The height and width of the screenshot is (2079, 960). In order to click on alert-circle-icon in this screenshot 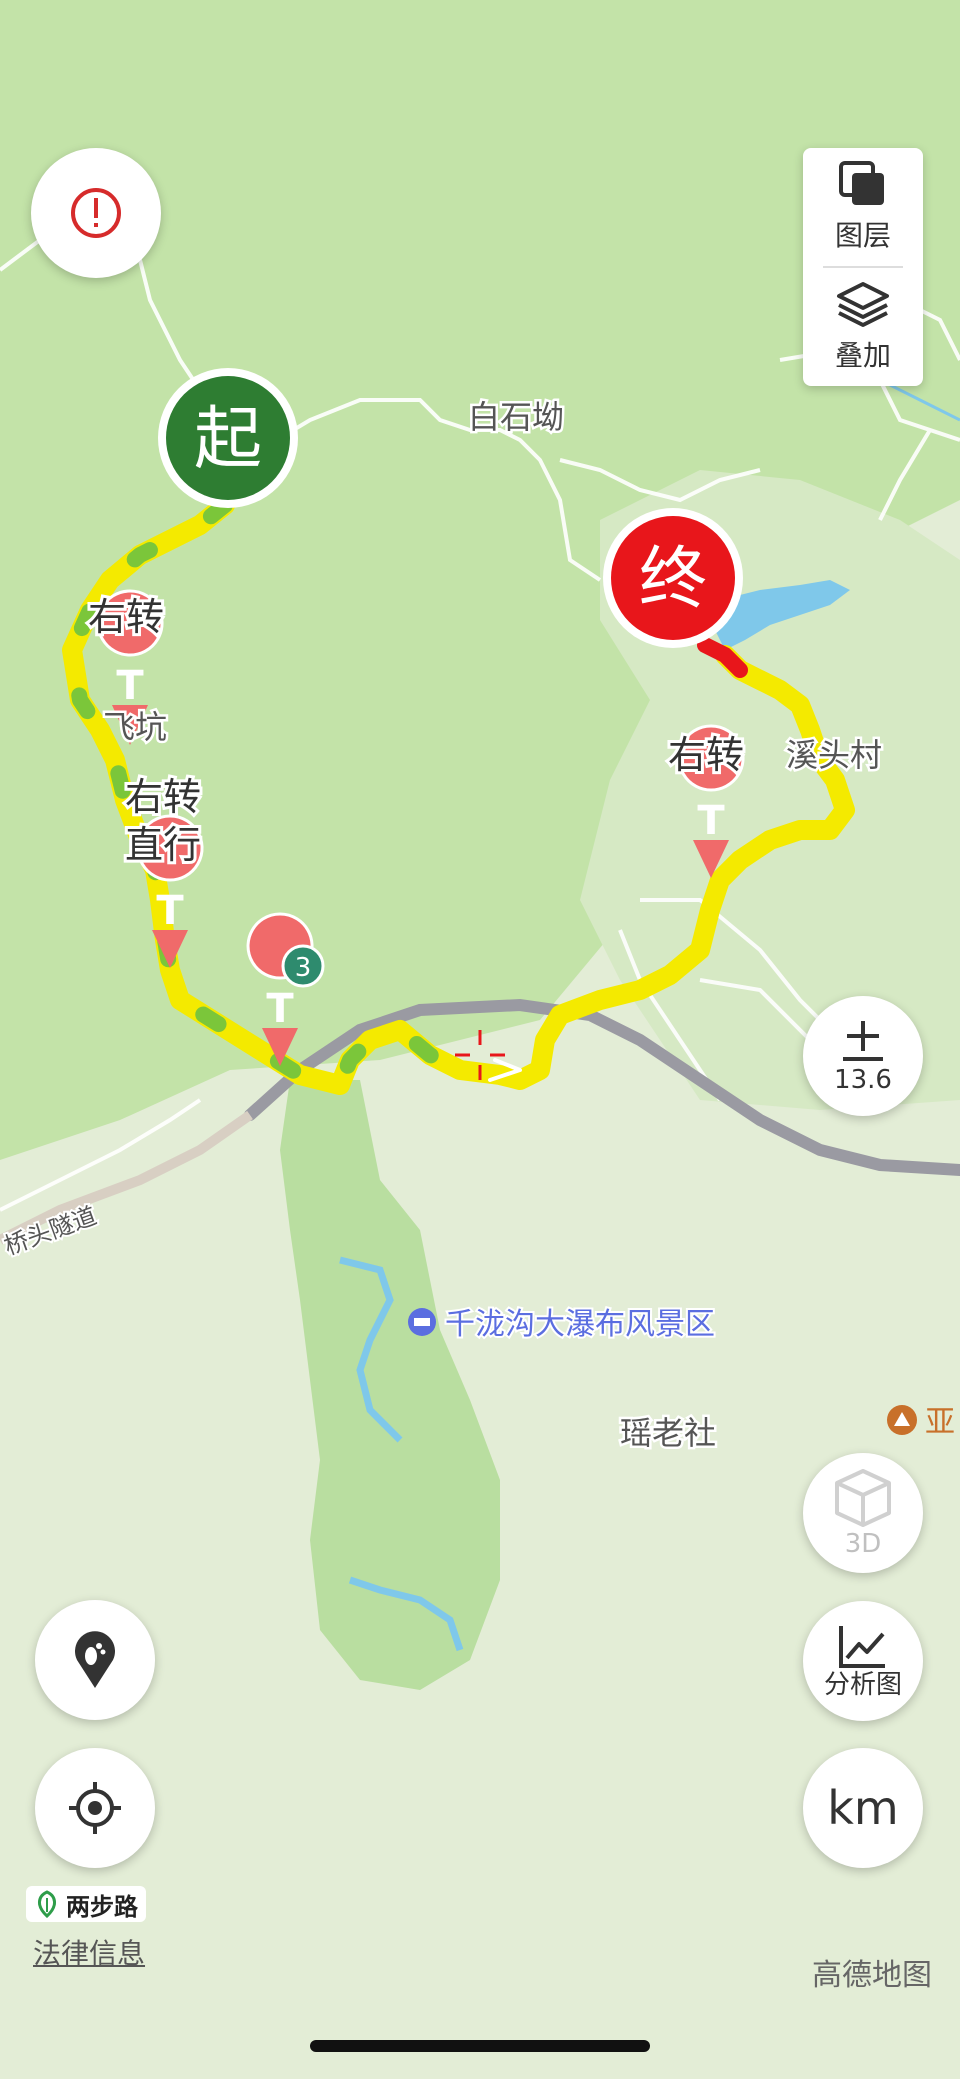, I will do `click(96, 213)`.